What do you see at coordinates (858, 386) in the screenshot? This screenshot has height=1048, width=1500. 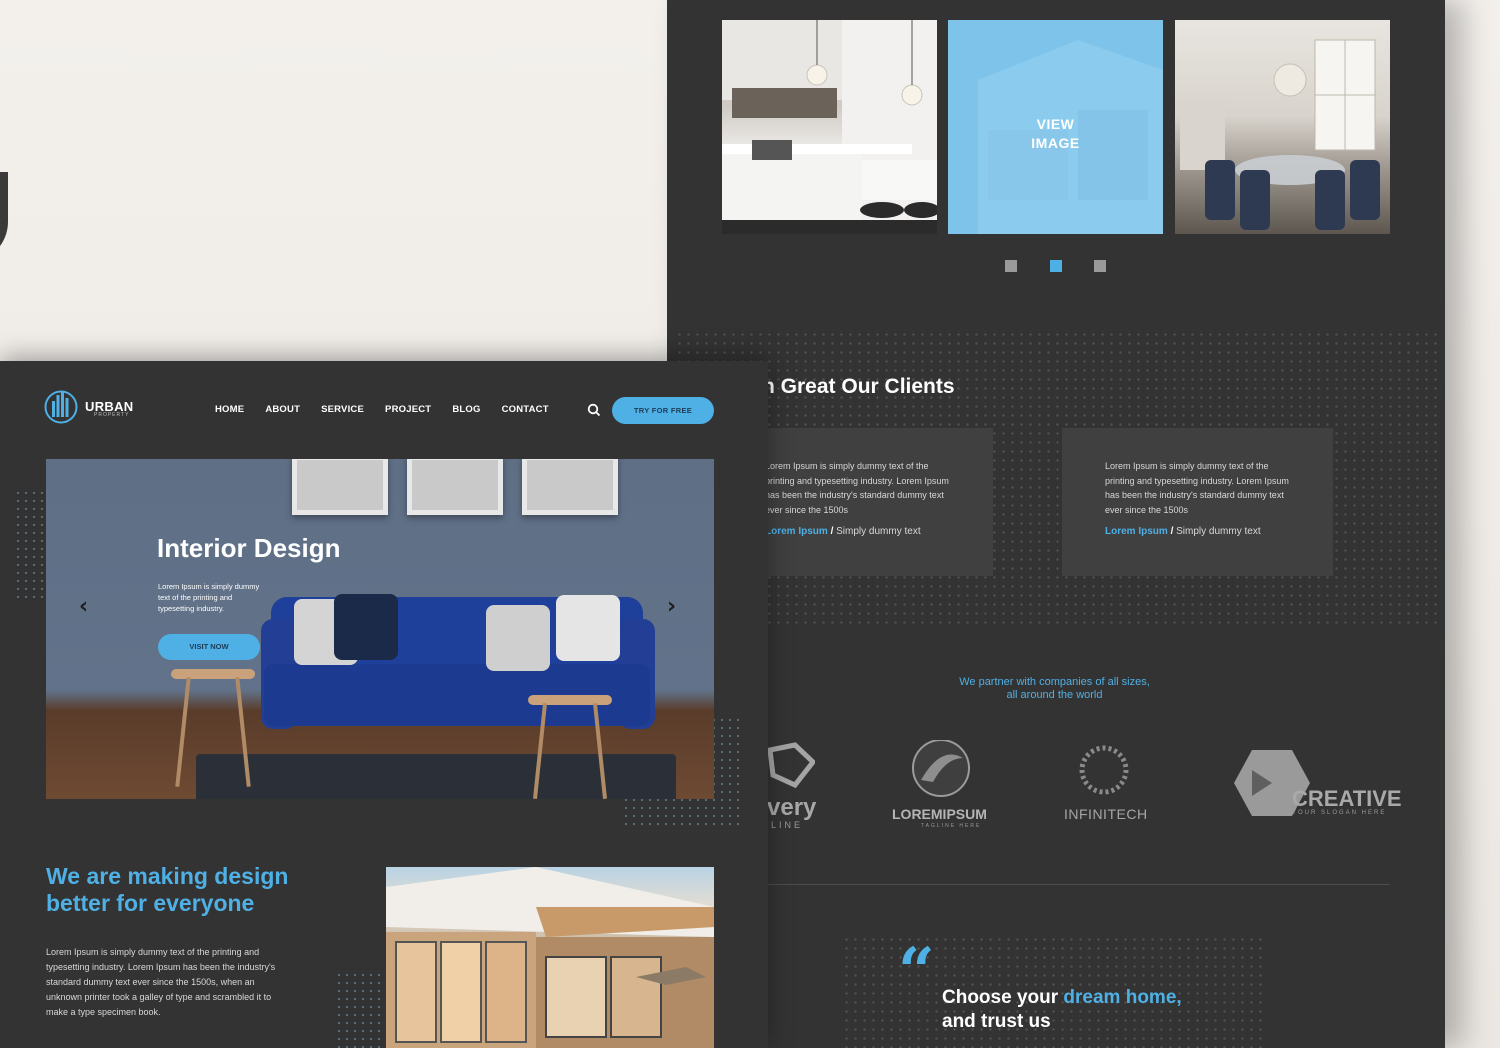 I see `clients-section-title: n Great Our Clients` at bounding box center [858, 386].